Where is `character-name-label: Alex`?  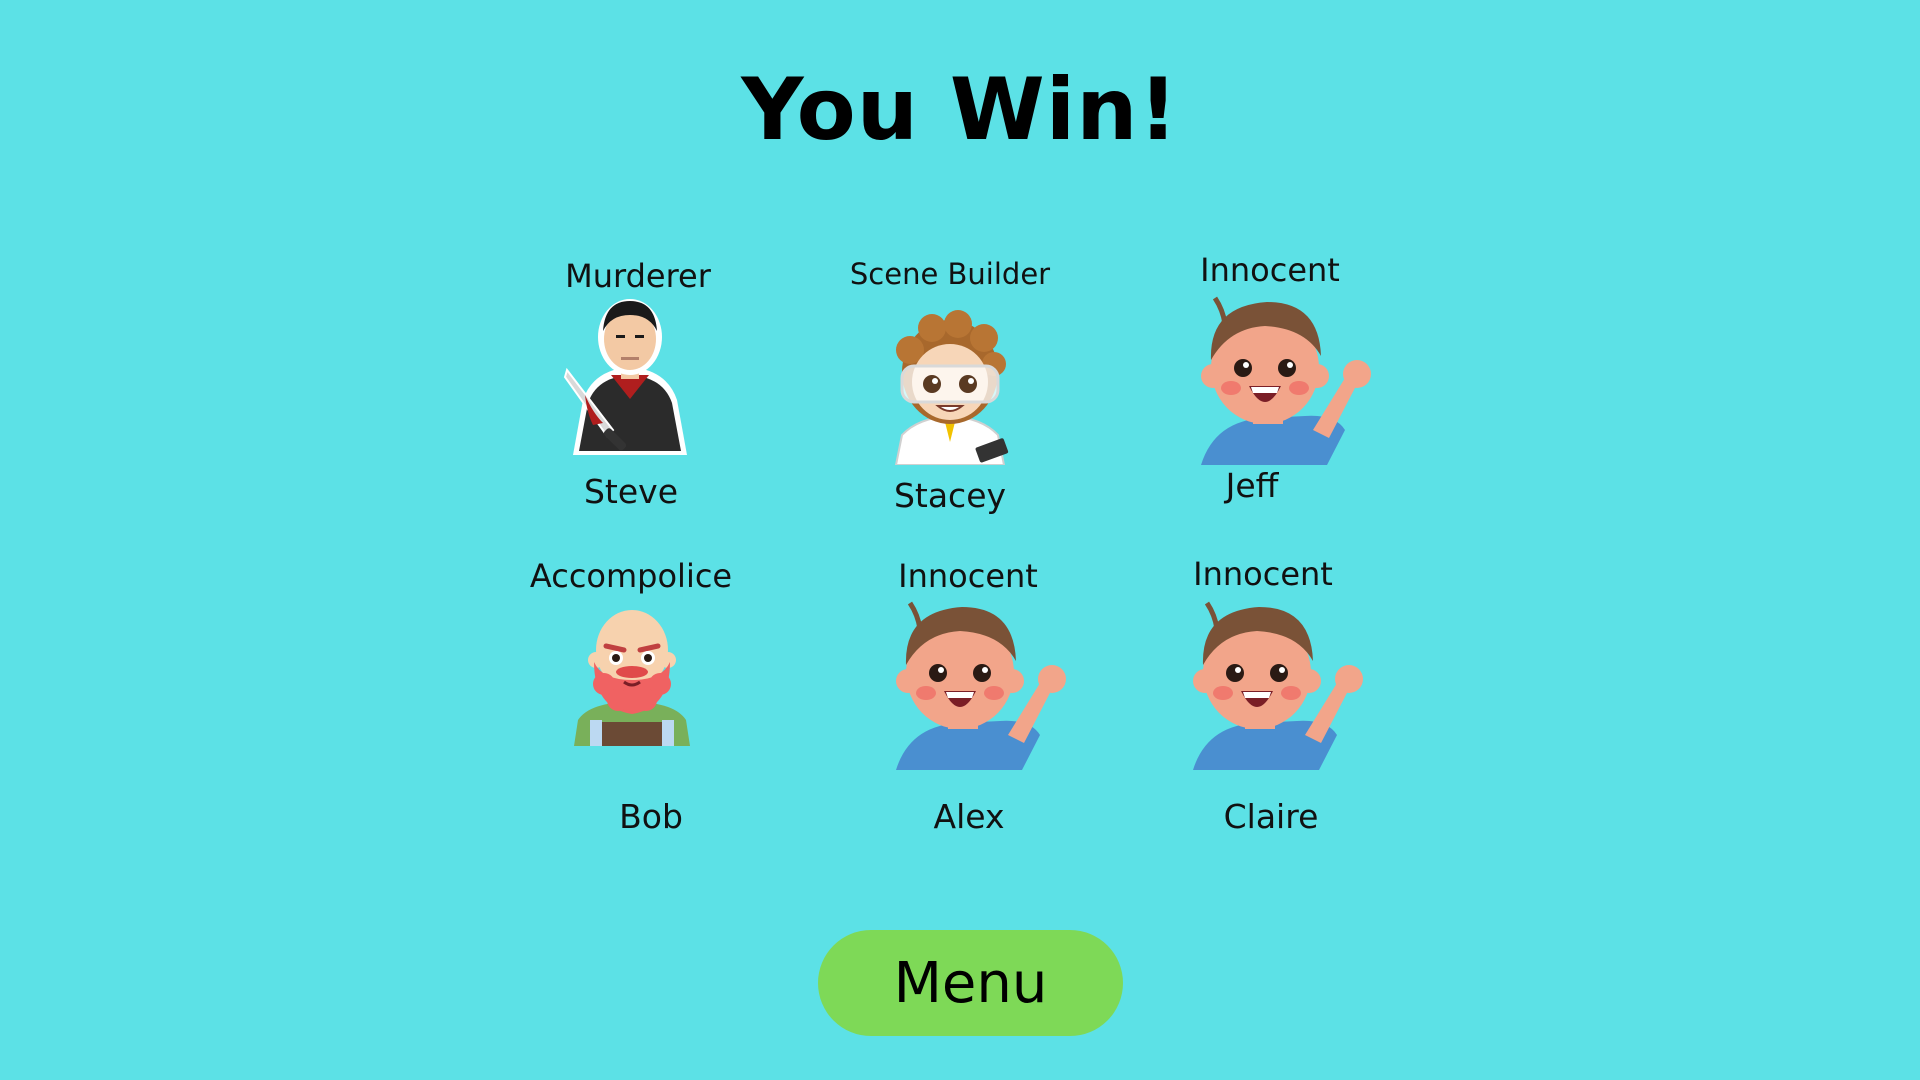 character-name-label: Alex is located at coordinates (969, 816).